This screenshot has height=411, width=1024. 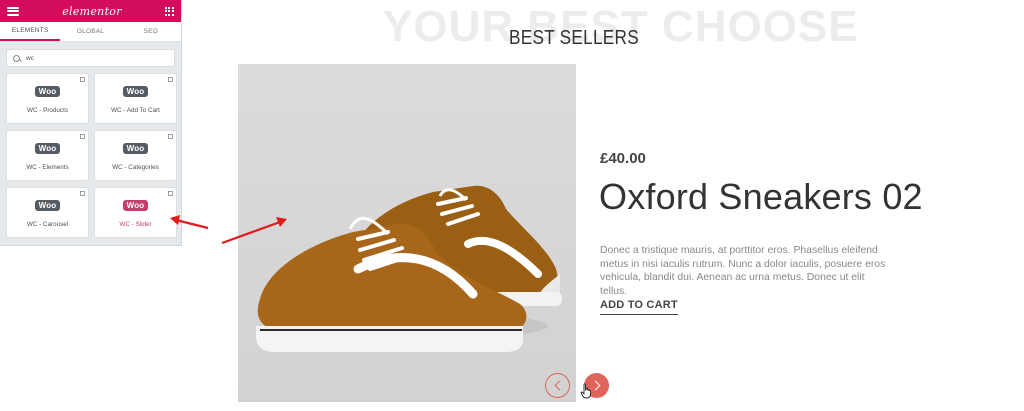 I want to click on panel-header: elementor, so click(x=90, y=11).